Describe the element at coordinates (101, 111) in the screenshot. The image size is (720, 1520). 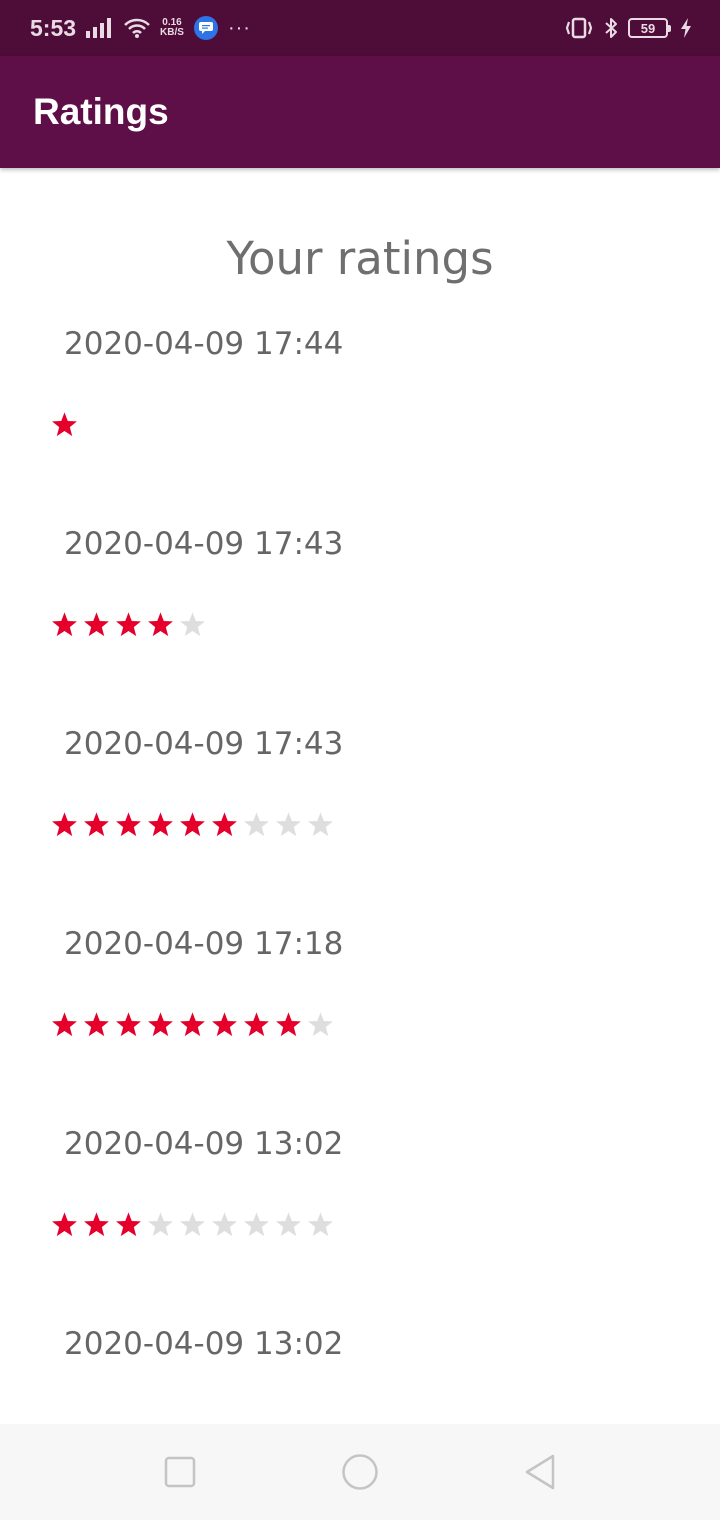
I see `page-title: Ratings` at that location.